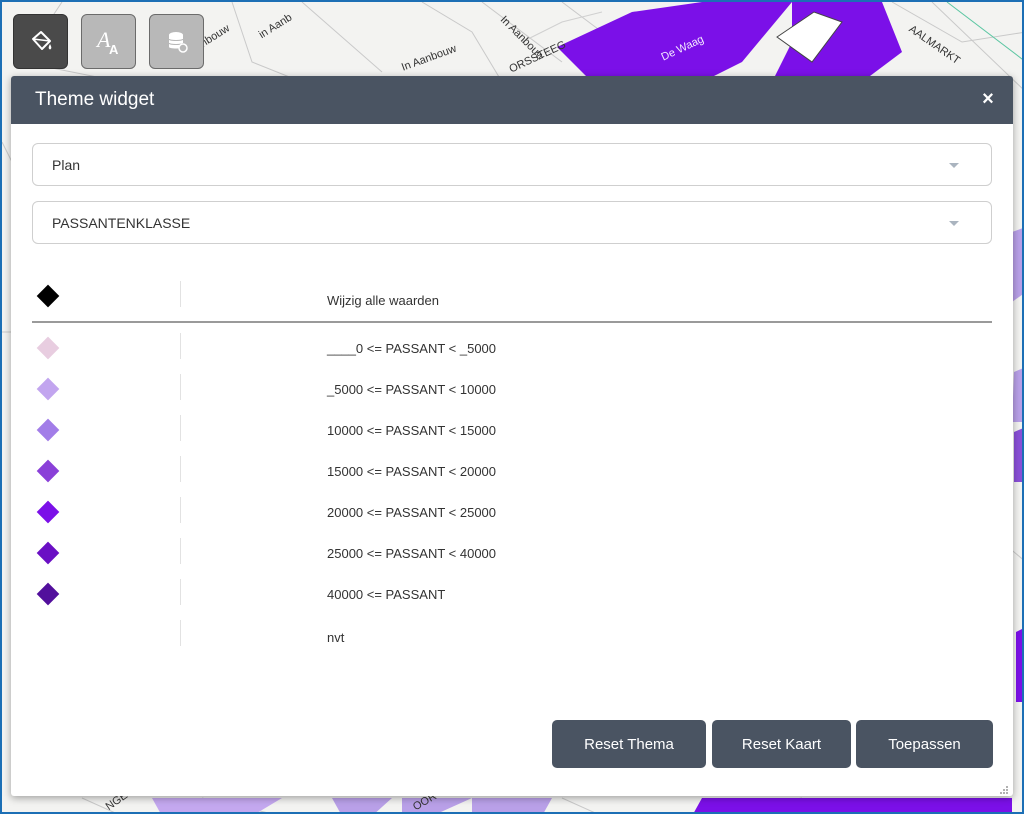 This screenshot has height=814, width=1024. What do you see at coordinates (95, 99) in the screenshot?
I see `widget-title: Theme widget` at bounding box center [95, 99].